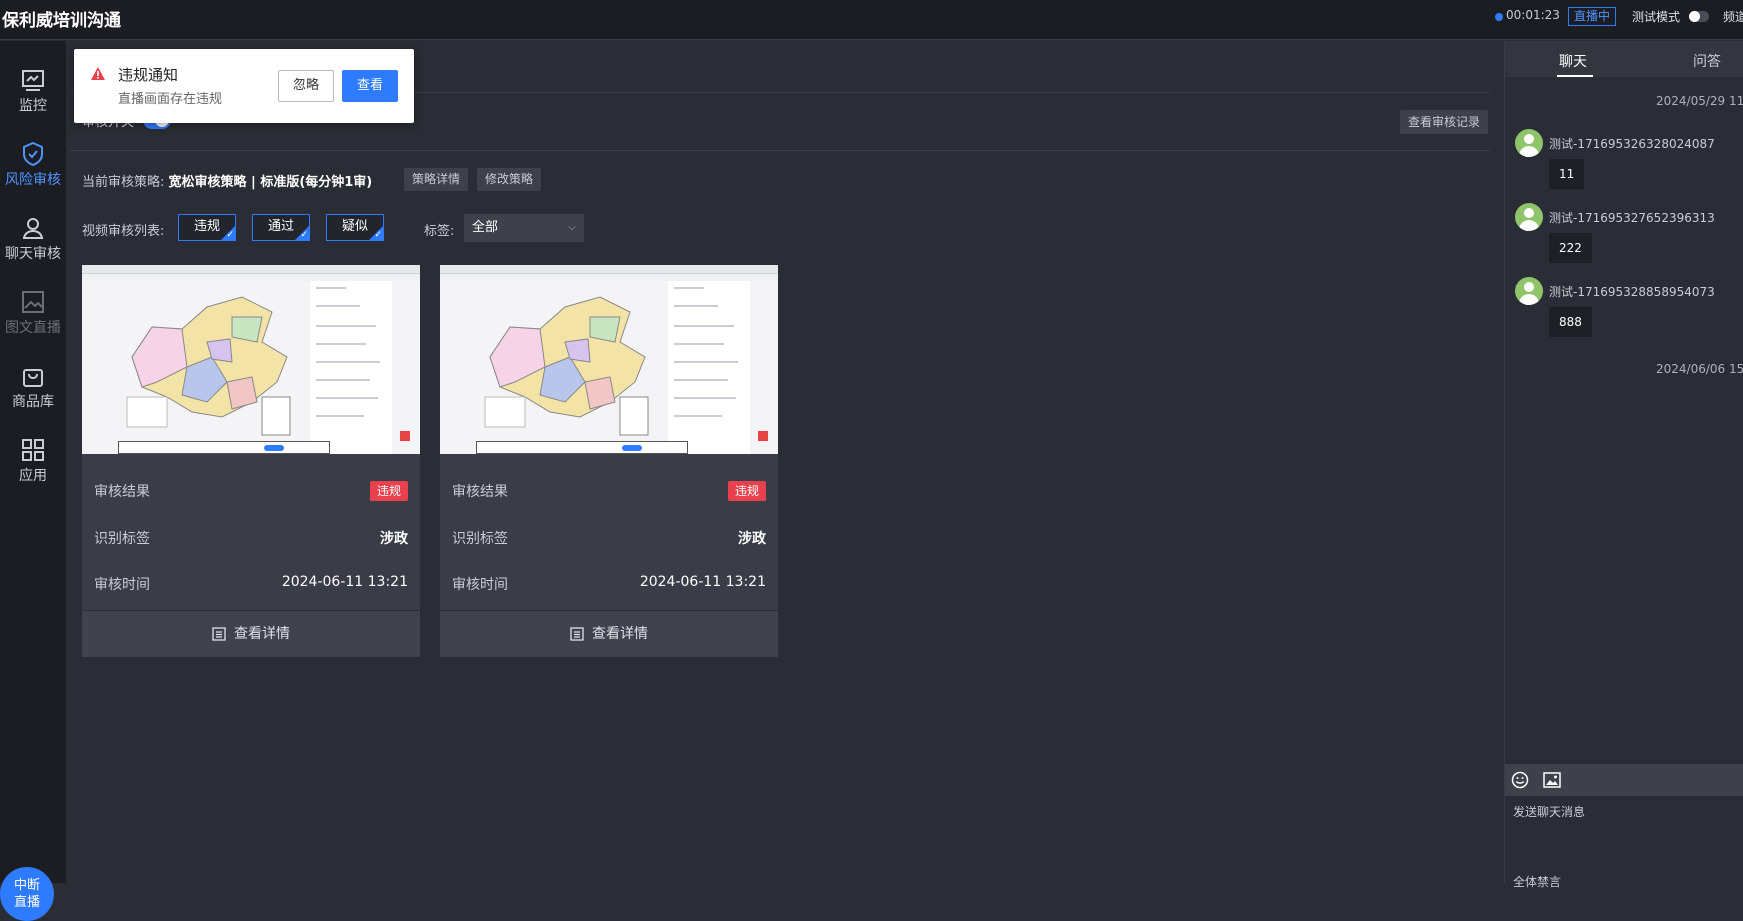  I want to click on image-upload-icon, so click(1552, 780).